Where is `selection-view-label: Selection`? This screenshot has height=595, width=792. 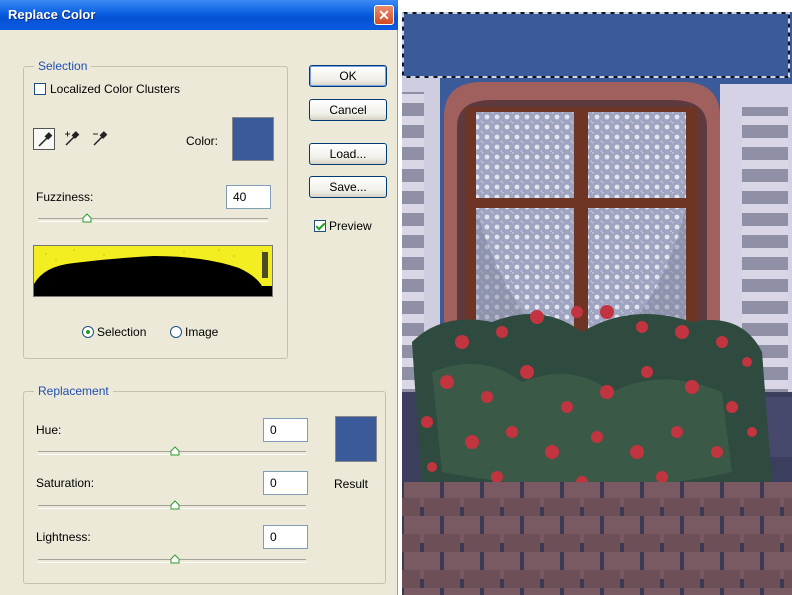 selection-view-label: Selection is located at coordinates (121, 332).